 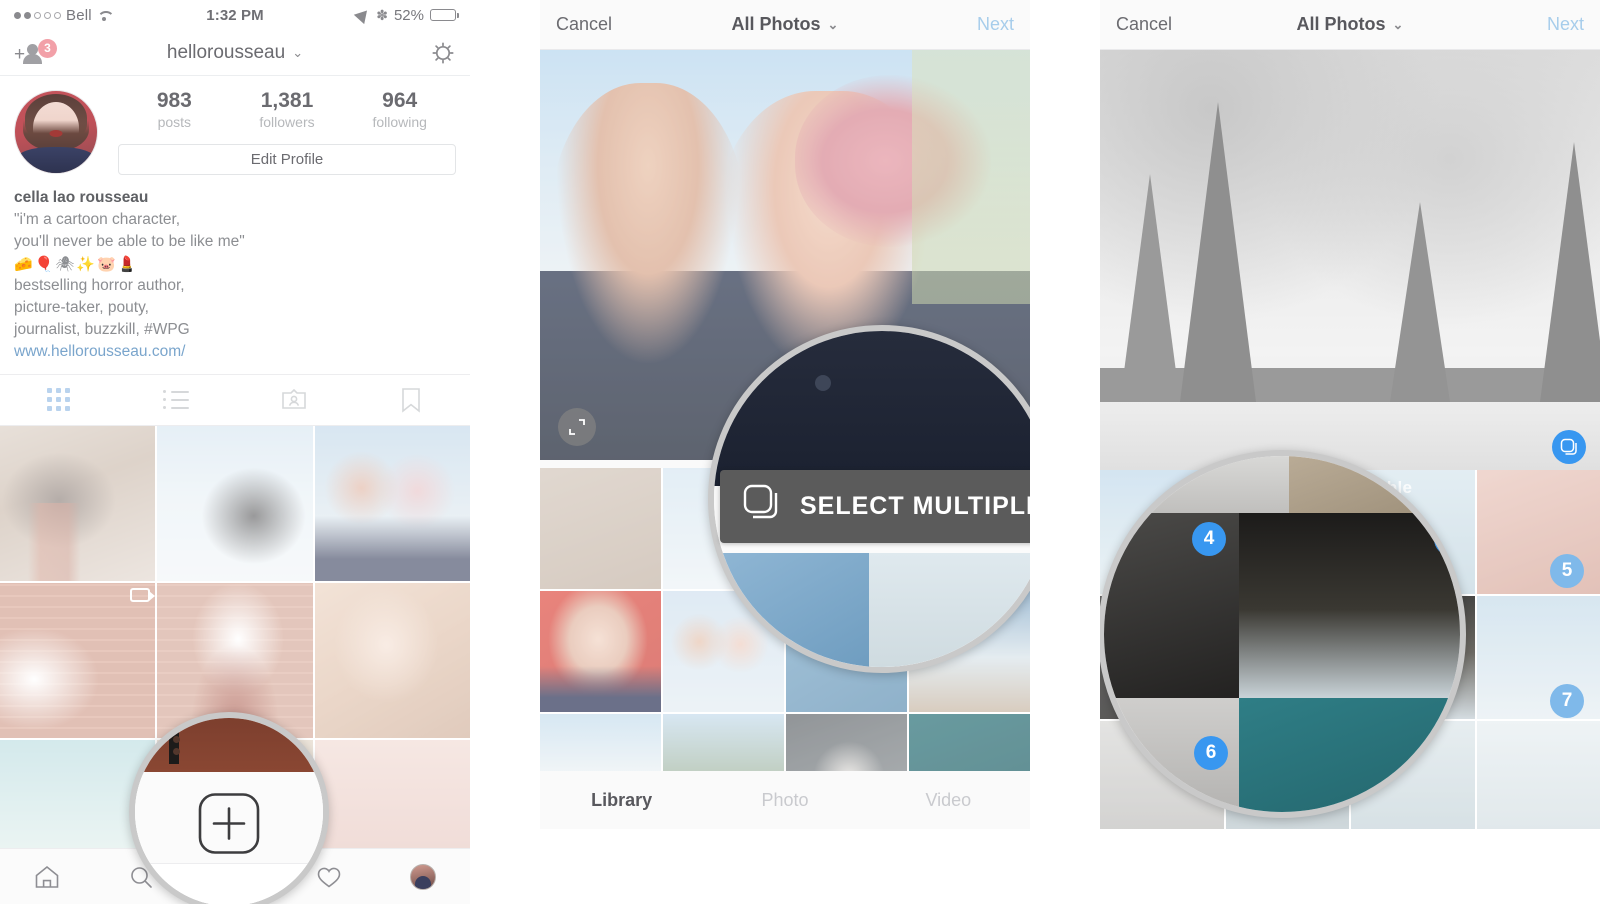 I want to click on sidebar-item-saved, so click(x=412, y=400).